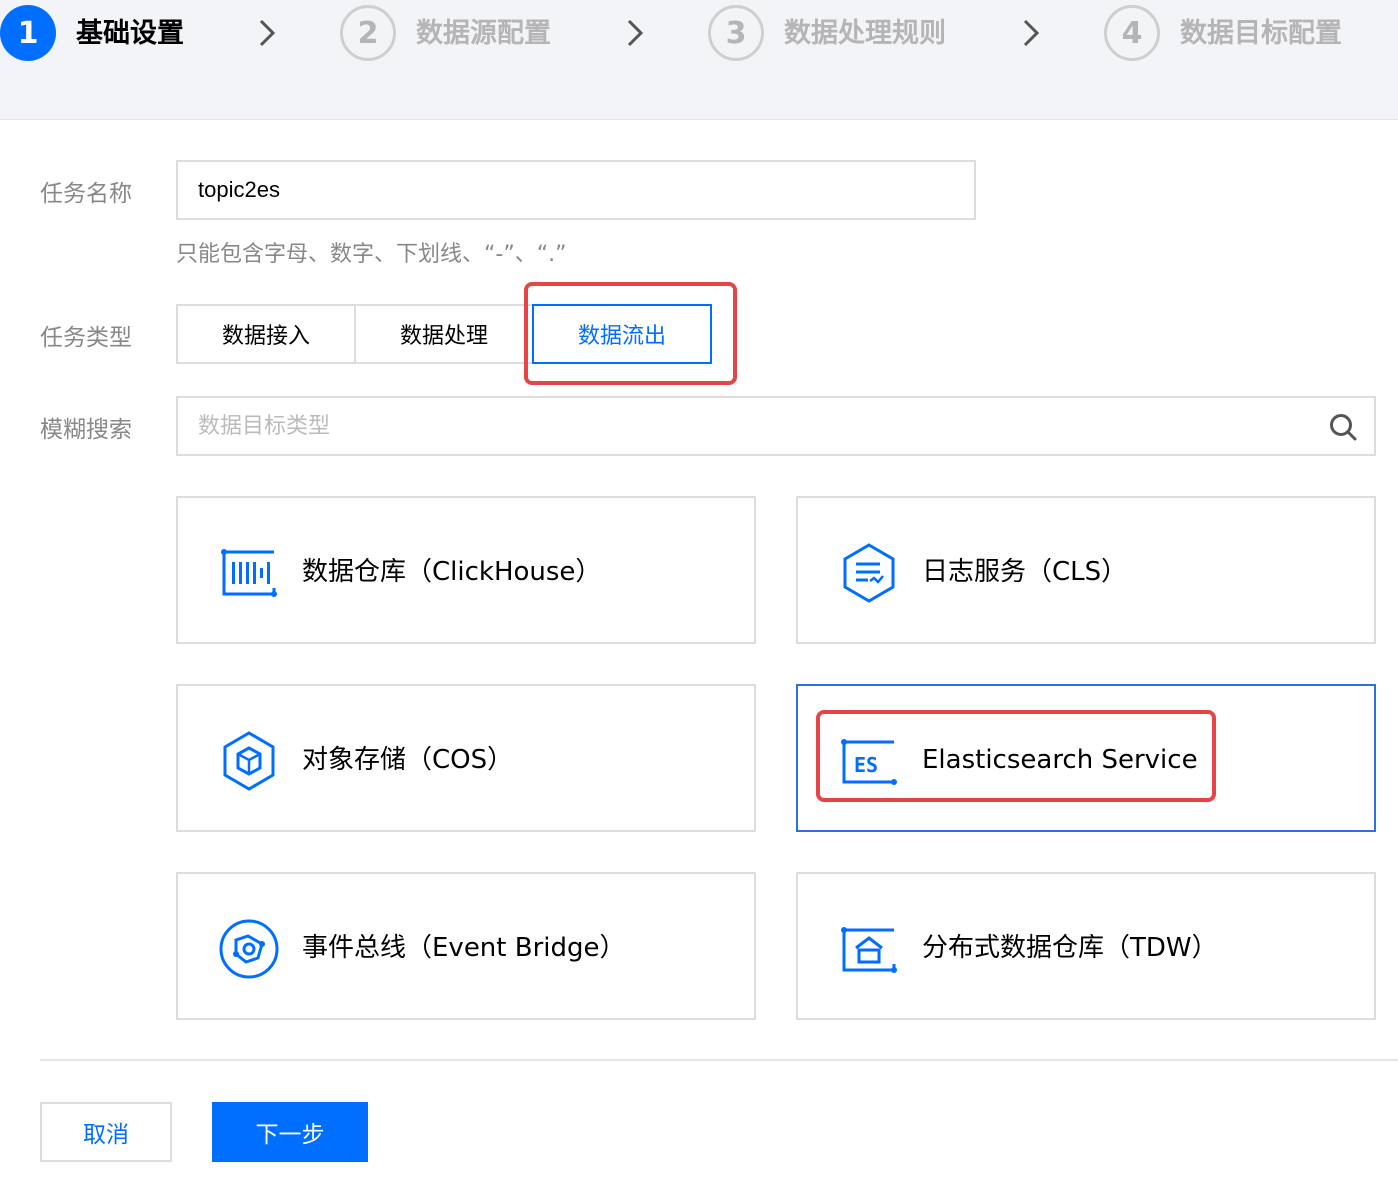 The image size is (1398, 1190). What do you see at coordinates (86, 338) in the screenshot?
I see `task-type-label: 任务类型` at bounding box center [86, 338].